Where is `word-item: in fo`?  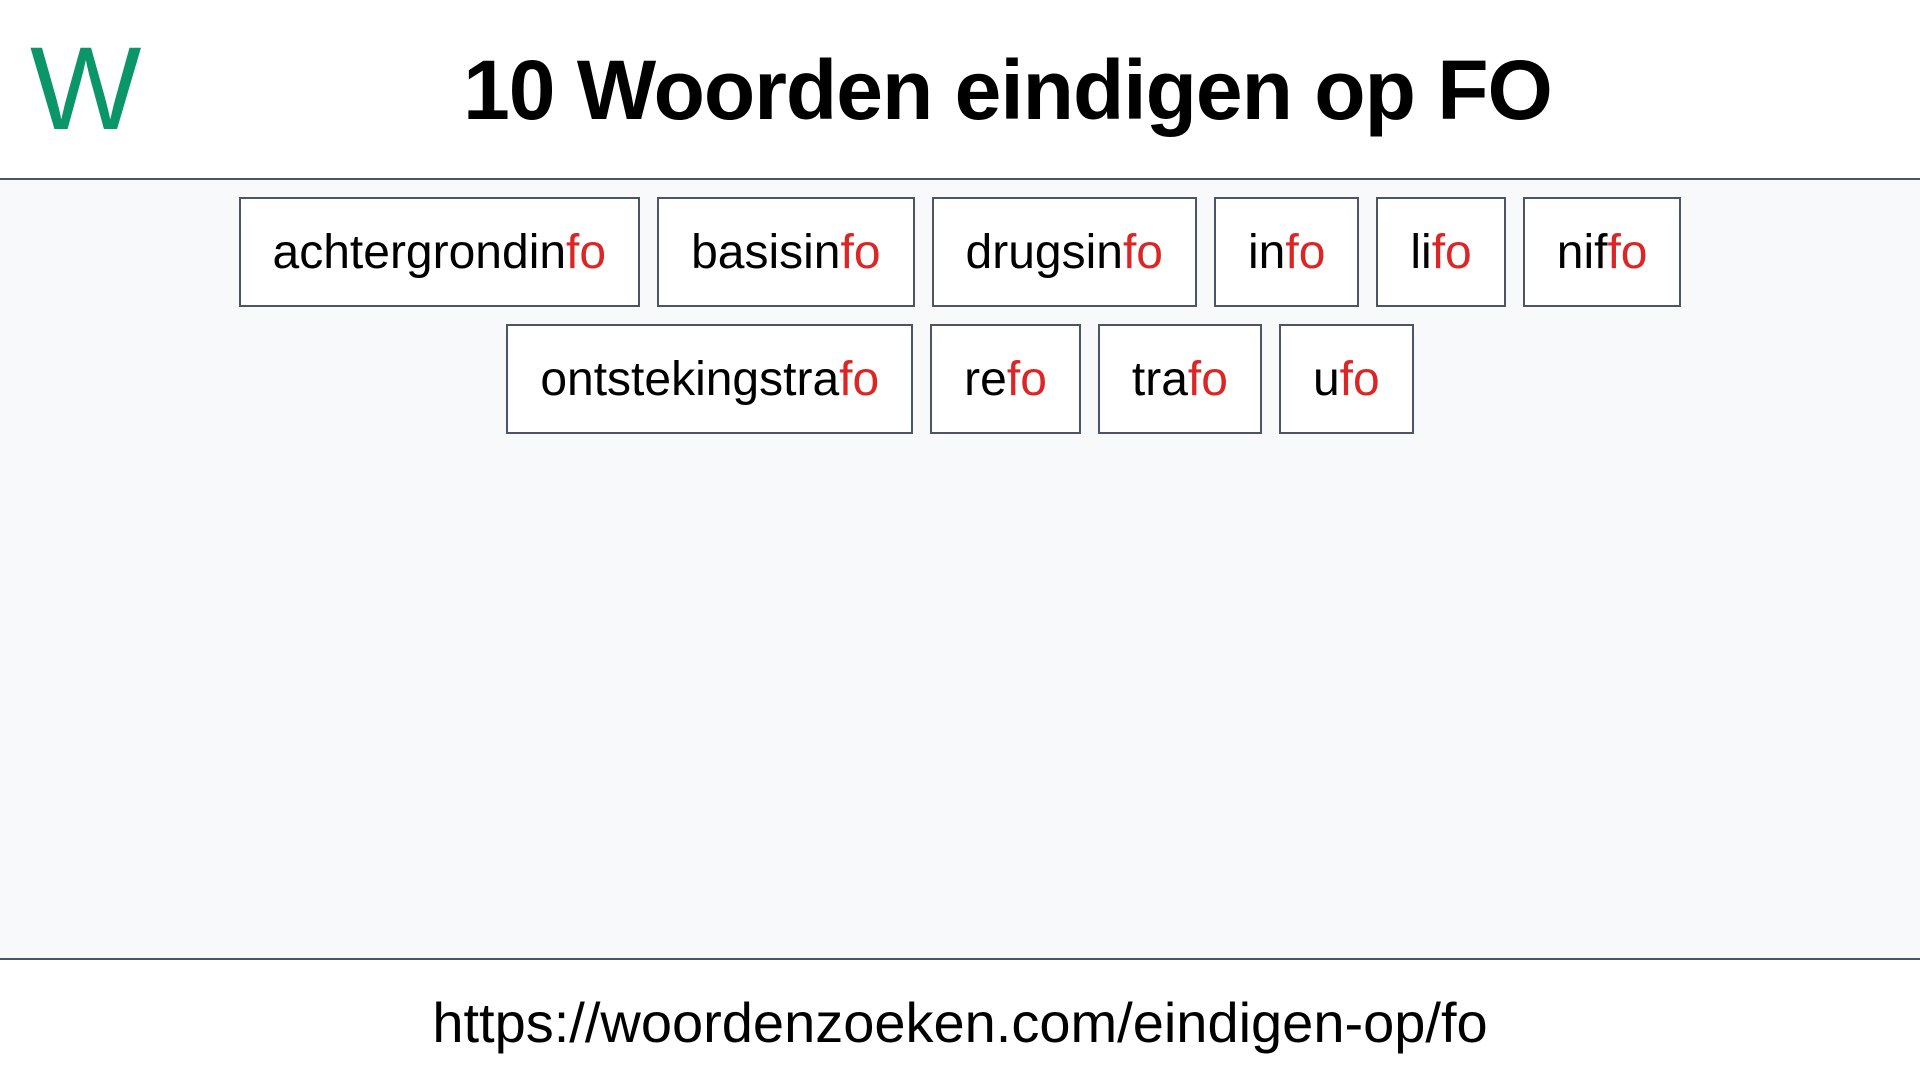
word-item: in fo is located at coordinates (1287, 252).